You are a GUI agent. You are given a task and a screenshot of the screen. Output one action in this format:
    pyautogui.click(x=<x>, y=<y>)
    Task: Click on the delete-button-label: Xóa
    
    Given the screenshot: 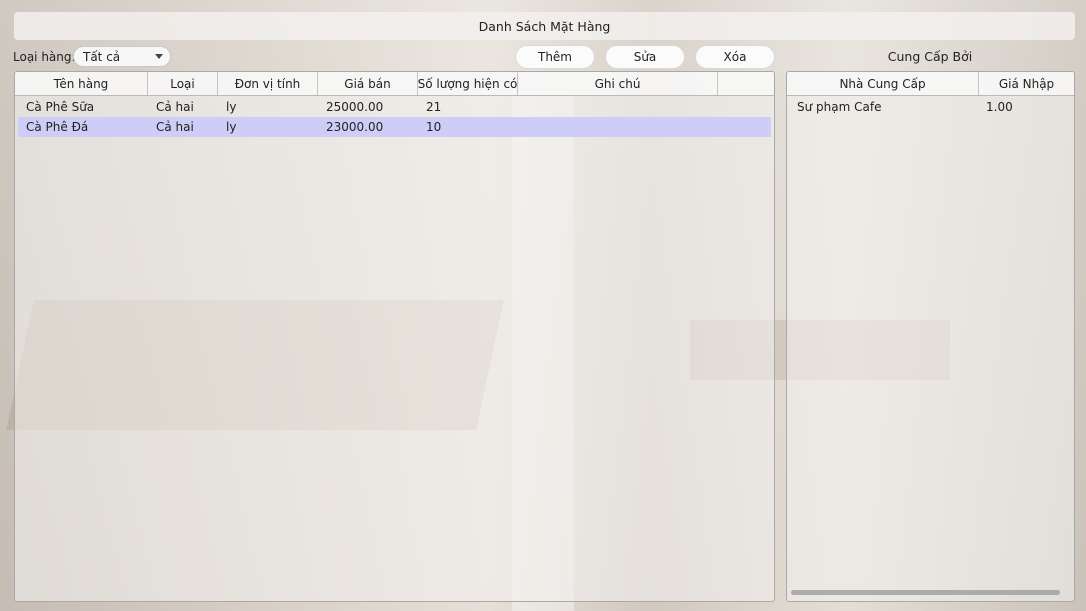 What is the action you would take?
    pyautogui.click(x=735, y=57)
    